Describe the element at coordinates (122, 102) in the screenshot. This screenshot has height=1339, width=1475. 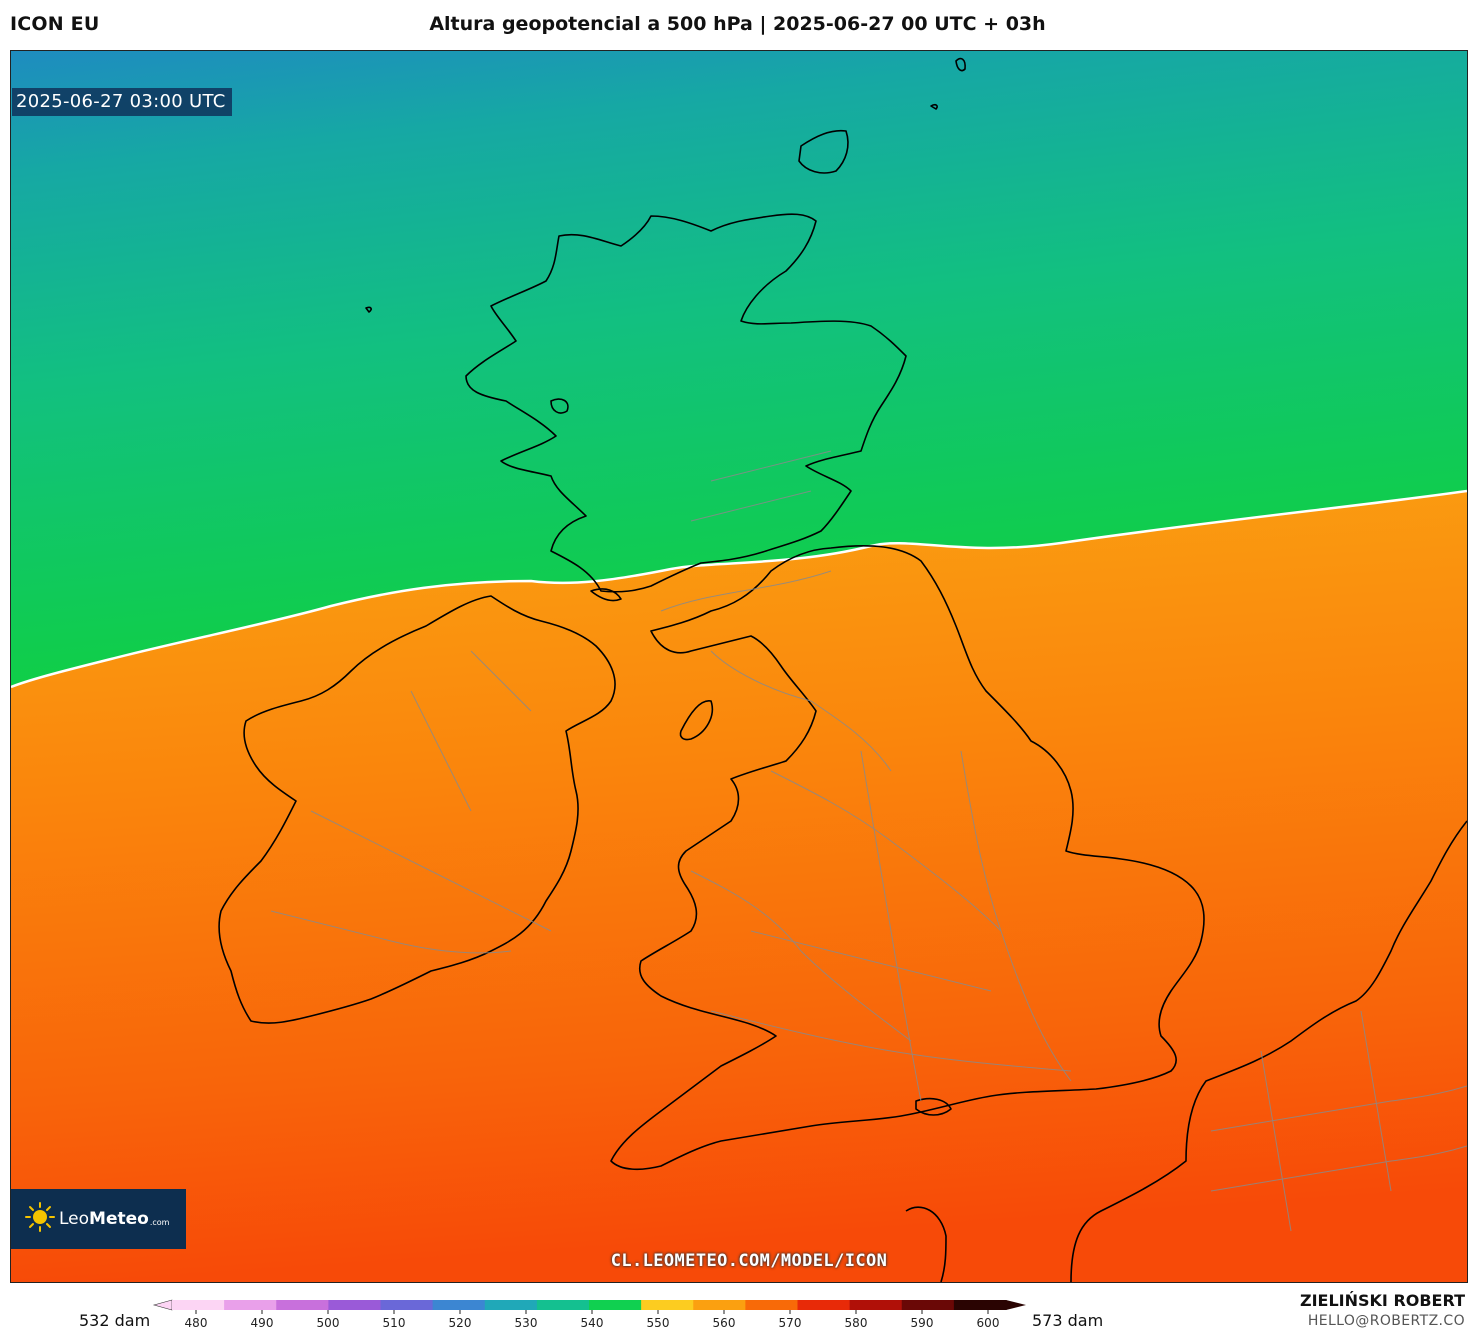
I see `valid-time-badge: 2025-06-27 03:00 UTC` at that location.